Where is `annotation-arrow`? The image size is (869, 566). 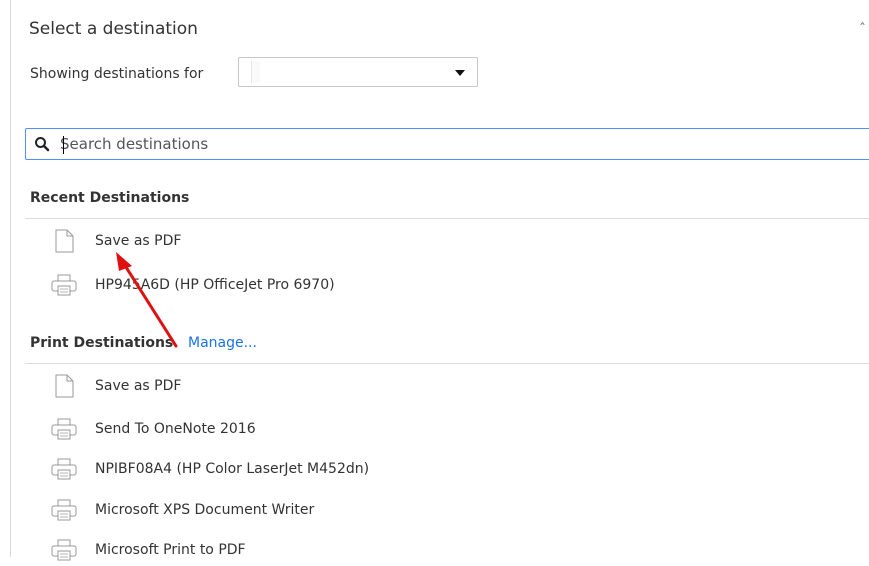 annotation-arrow is located at coordinates (147, 300).